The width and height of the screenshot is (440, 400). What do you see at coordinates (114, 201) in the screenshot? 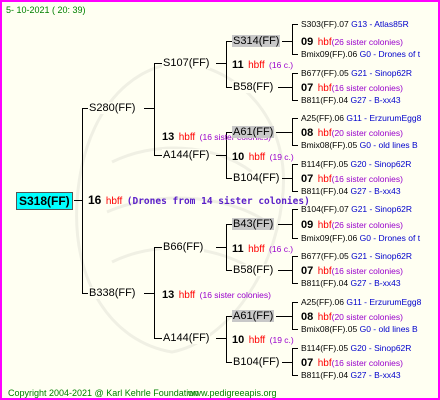
I see `root-hb: hbff` at bounding box center [114, 201].